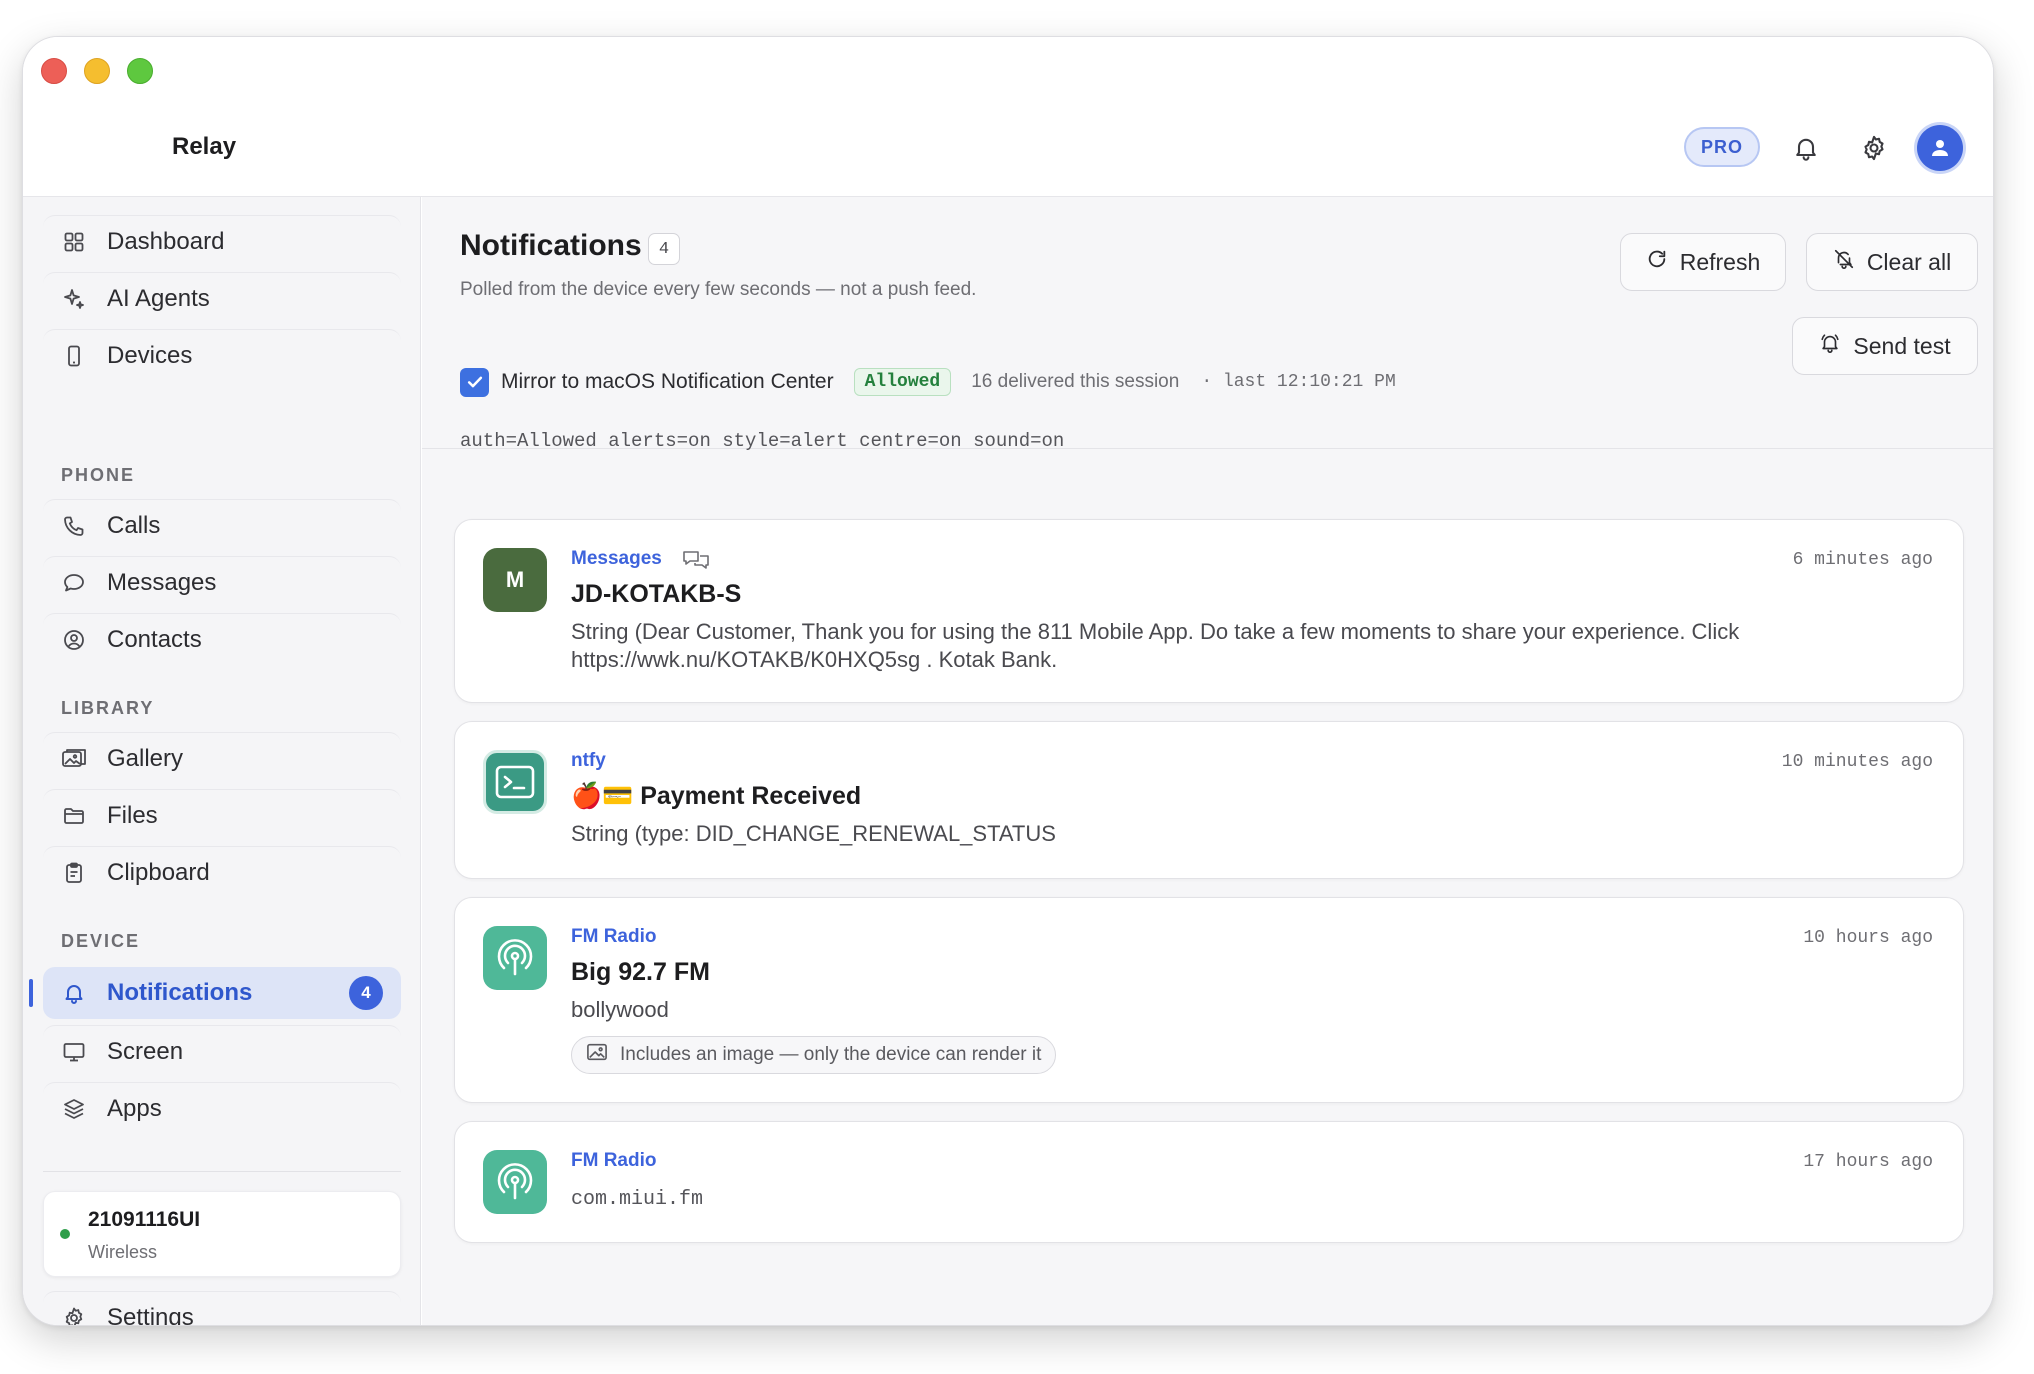  What do you see at coordinates (74, 640) in the screenshot?
I see `contact-icon` at bounding box center [74, 640].